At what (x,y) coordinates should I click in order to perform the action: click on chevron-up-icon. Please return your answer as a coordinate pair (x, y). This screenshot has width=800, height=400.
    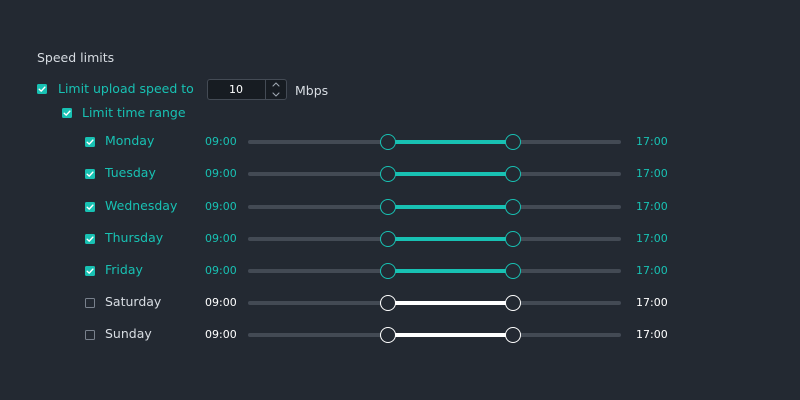
    Looking at the image, I should click on (276, 84).